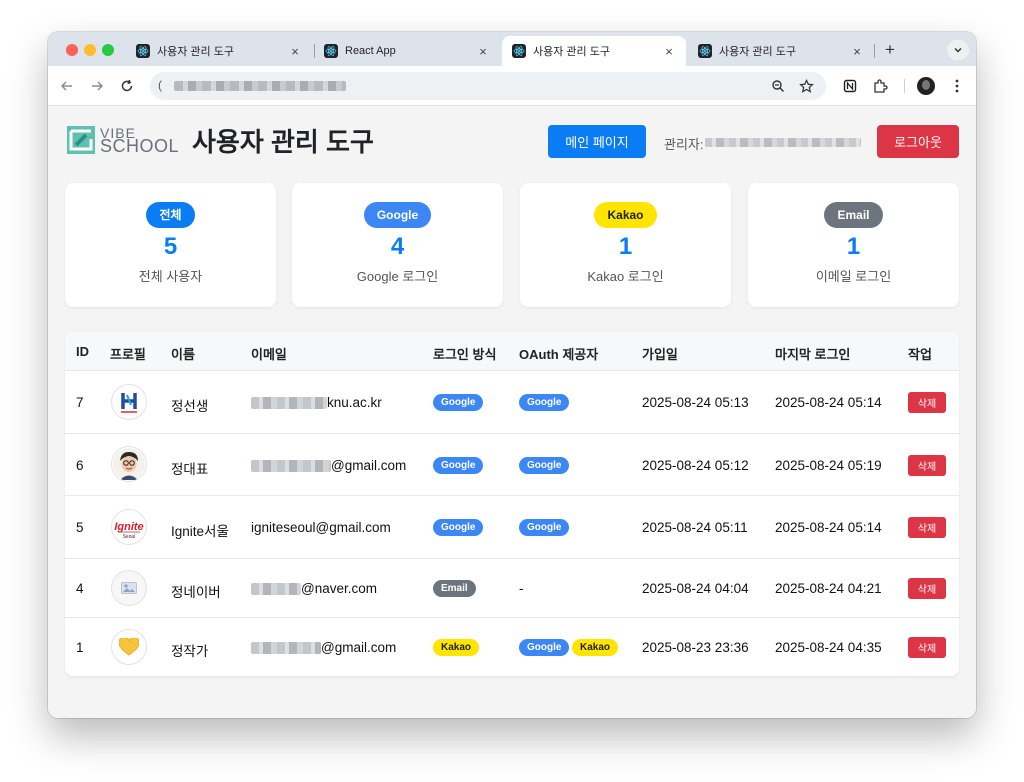 This screenshot has width=1024, height=782. What do you see at coordinates (108, 50) in the screenshot?
I see `maximize-window-button` at bounding box center [108, 50].